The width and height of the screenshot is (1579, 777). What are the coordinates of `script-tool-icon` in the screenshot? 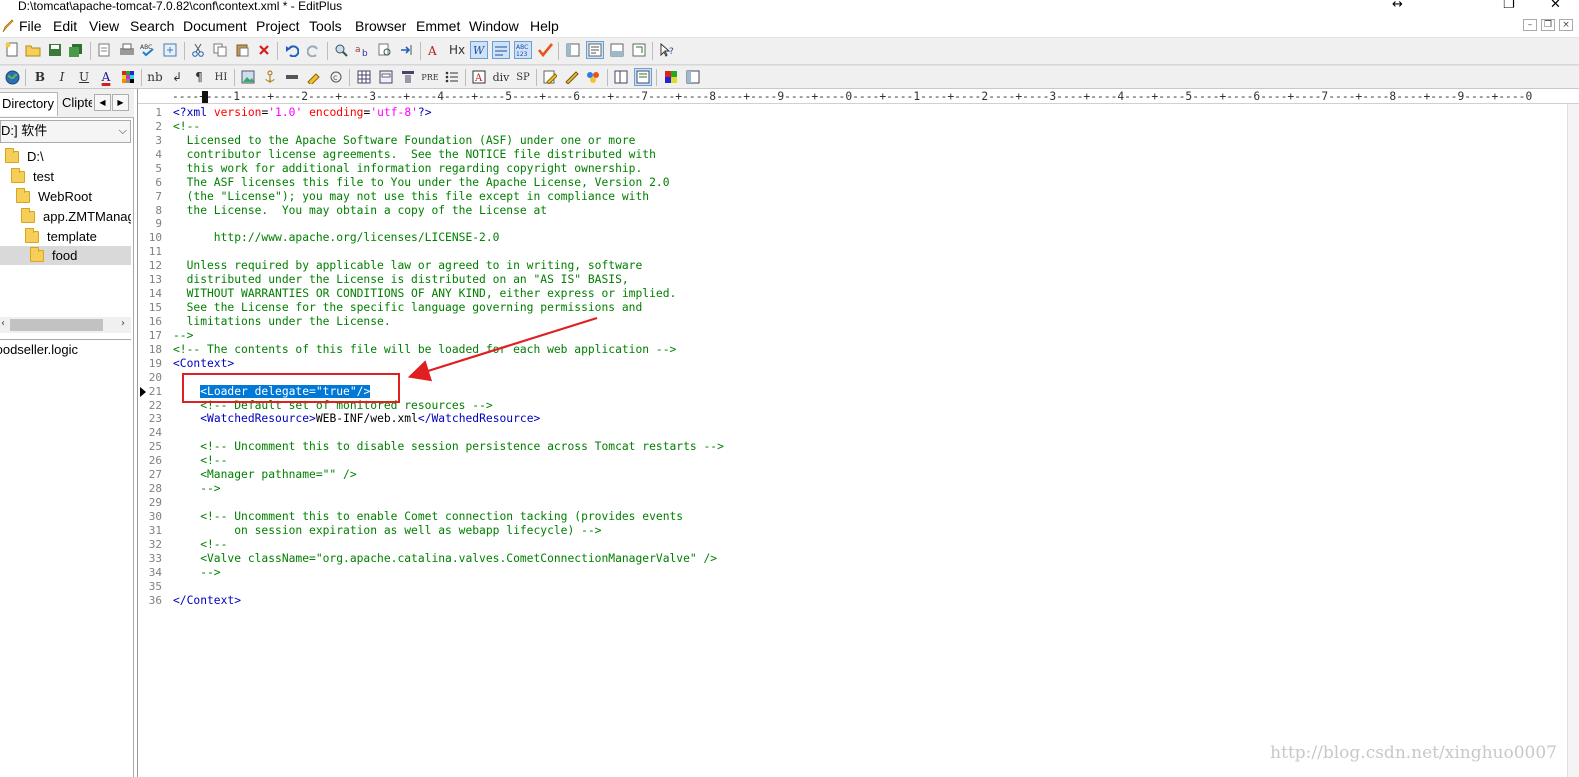 It's located at (594, 77).